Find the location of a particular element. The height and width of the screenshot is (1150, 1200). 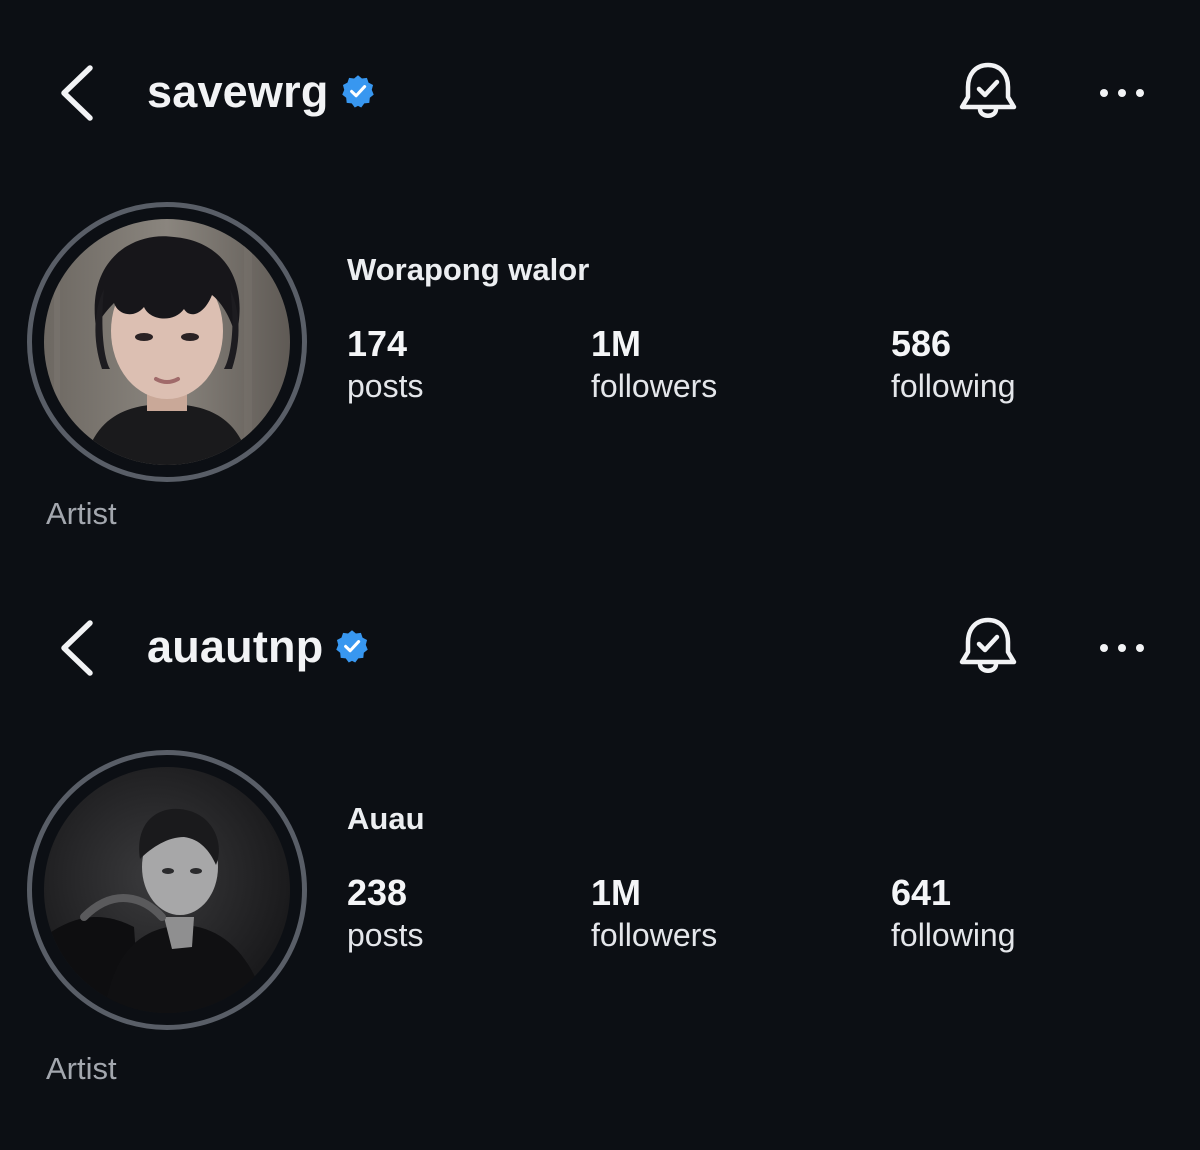

profile-header: auautnp is located at coordinates (600, 648).